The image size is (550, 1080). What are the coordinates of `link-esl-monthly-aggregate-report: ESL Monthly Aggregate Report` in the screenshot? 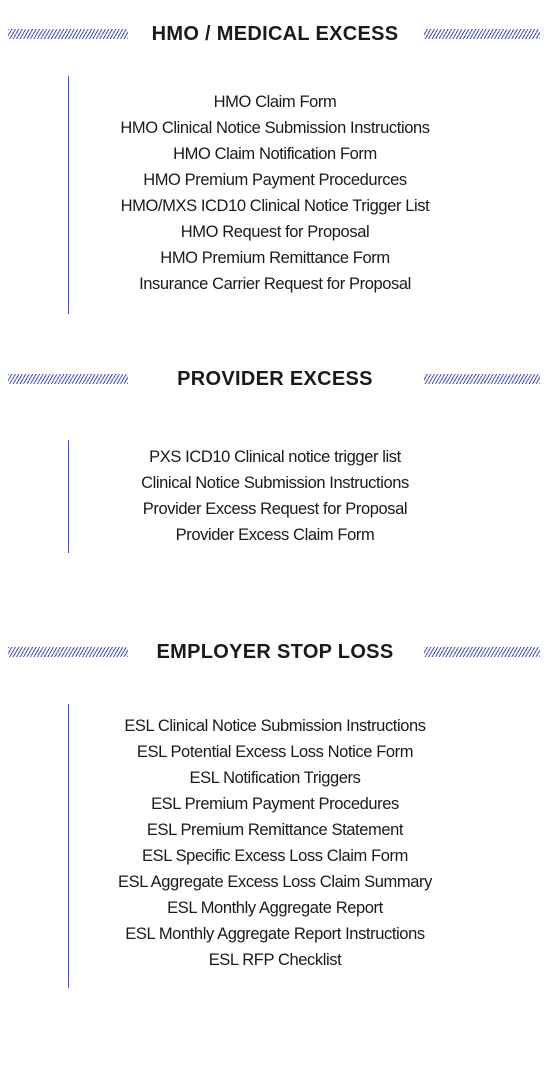 It's located at (275, 908).